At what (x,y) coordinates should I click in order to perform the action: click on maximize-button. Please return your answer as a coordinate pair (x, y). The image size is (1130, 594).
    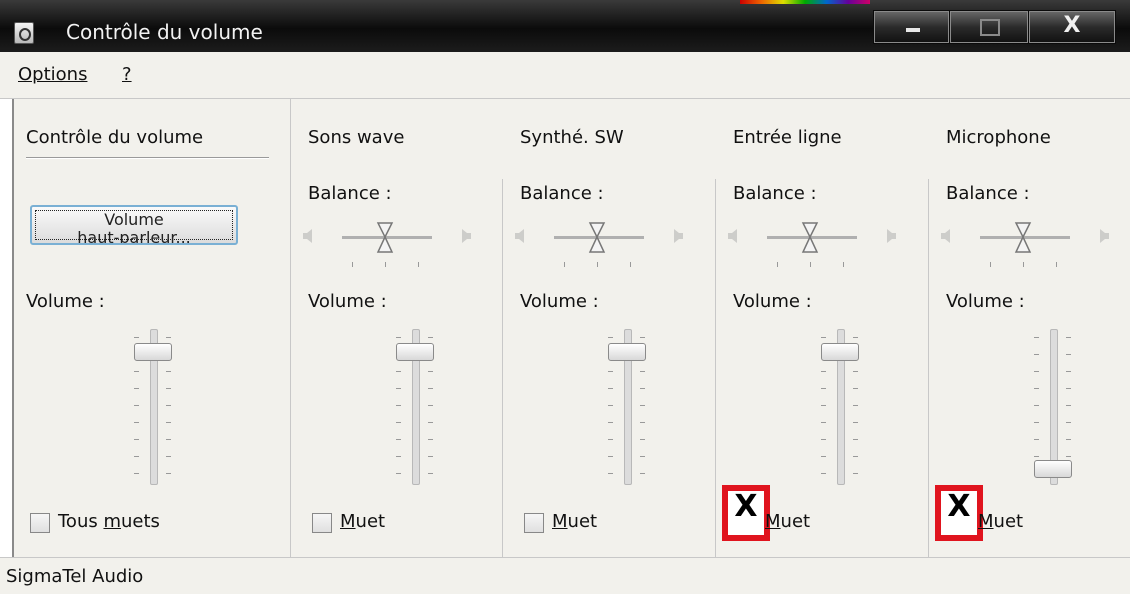
    Looking at the image, I should click on (989, 27).